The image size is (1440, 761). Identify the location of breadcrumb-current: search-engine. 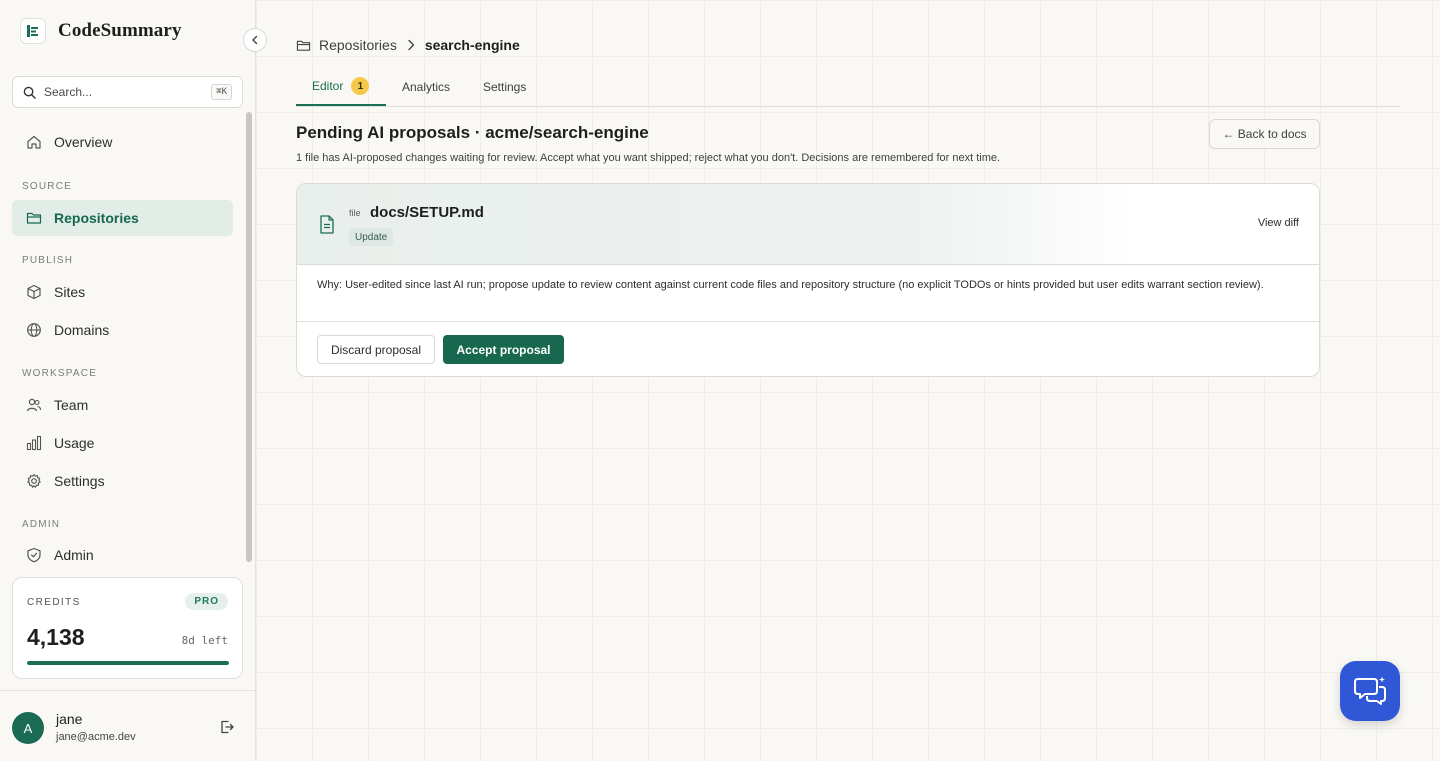
(472, 45).